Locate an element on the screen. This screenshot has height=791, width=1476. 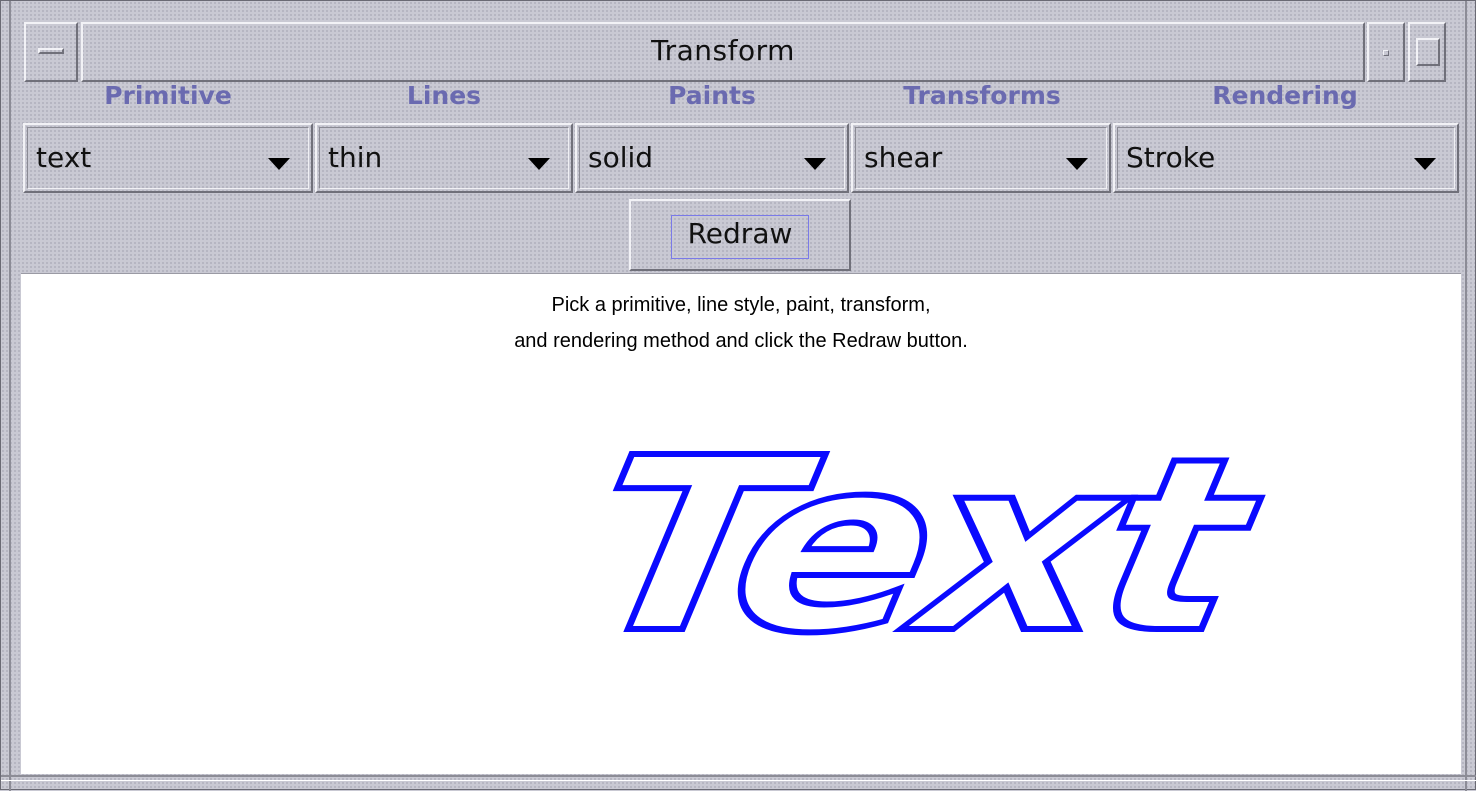
rendering-select-value: Stroke is located at coordinates (1171, 157).